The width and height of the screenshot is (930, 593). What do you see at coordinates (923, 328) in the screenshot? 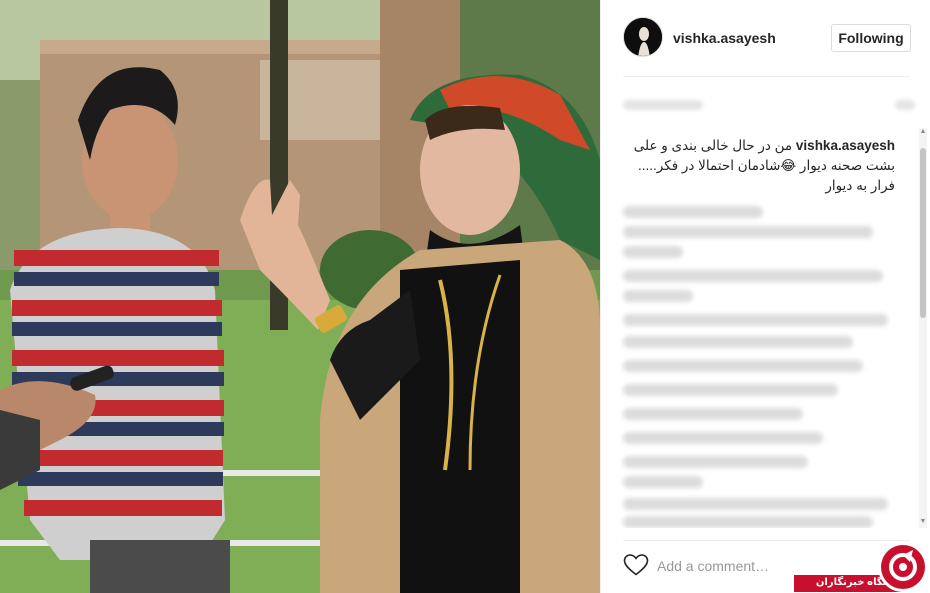
I see `comments-scrollbar: ▲ ▼` at bounding box center [923, 328].